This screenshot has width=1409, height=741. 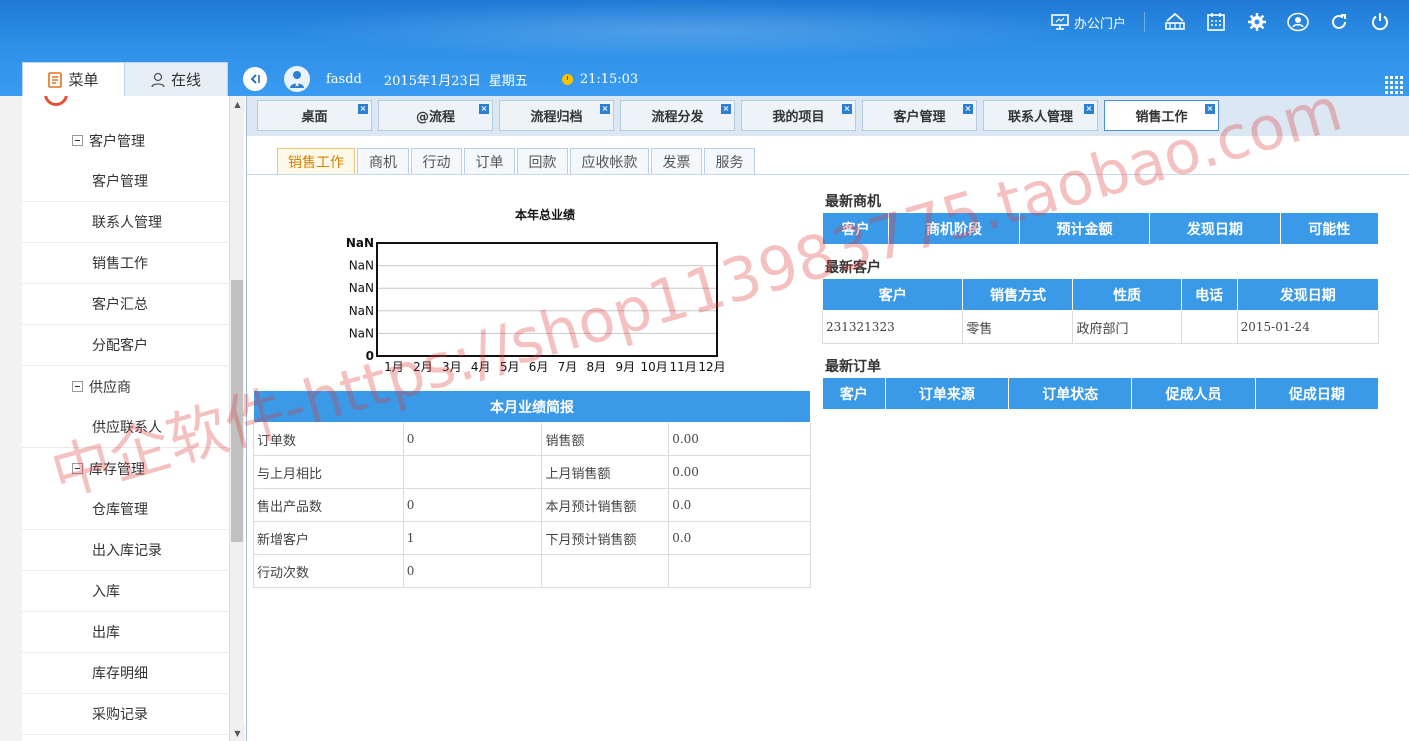 I want to click on avatar, so click(x=297, y=79).